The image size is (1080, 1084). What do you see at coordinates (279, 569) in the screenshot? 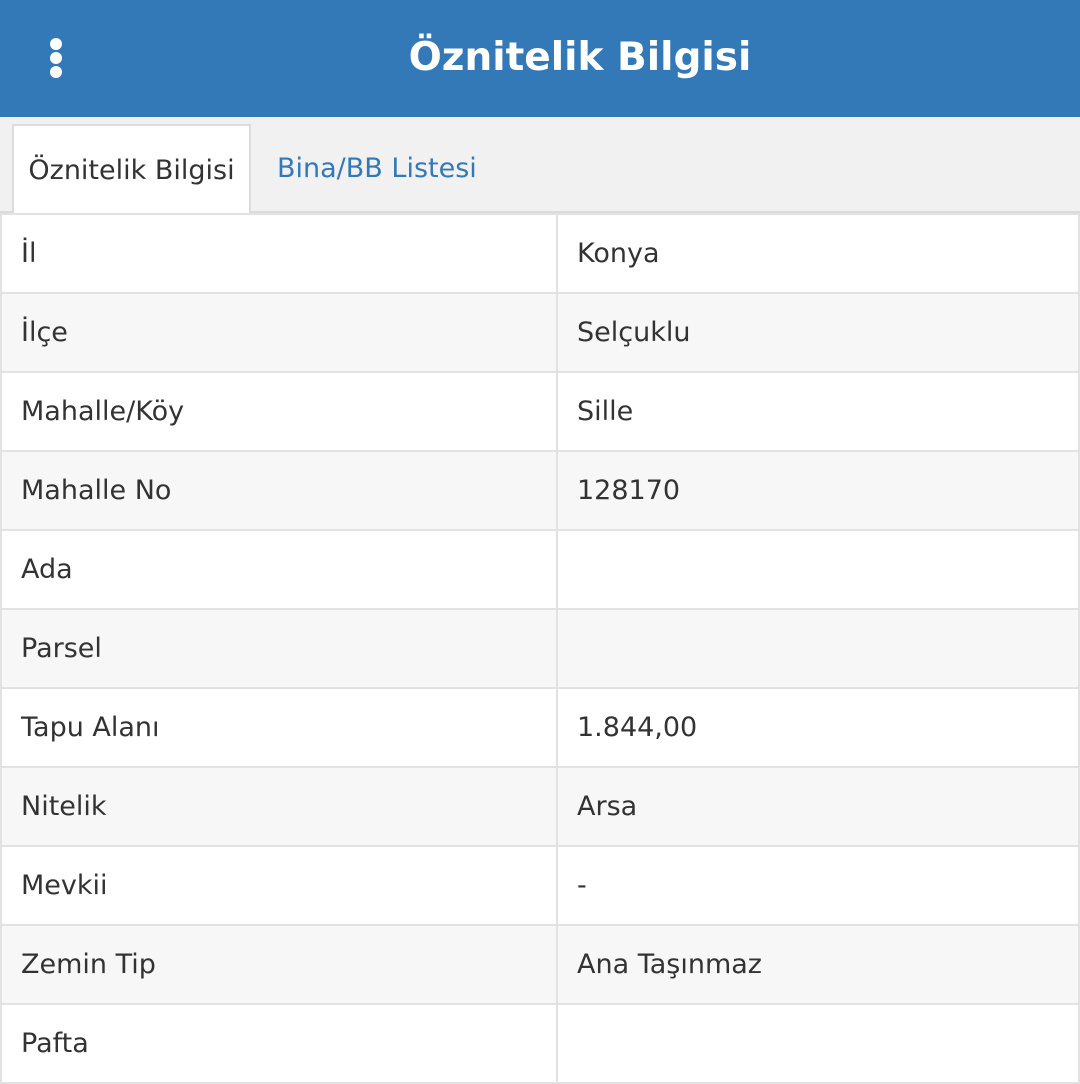
I see `row-label: Ada` at bounding box center [279, 569].